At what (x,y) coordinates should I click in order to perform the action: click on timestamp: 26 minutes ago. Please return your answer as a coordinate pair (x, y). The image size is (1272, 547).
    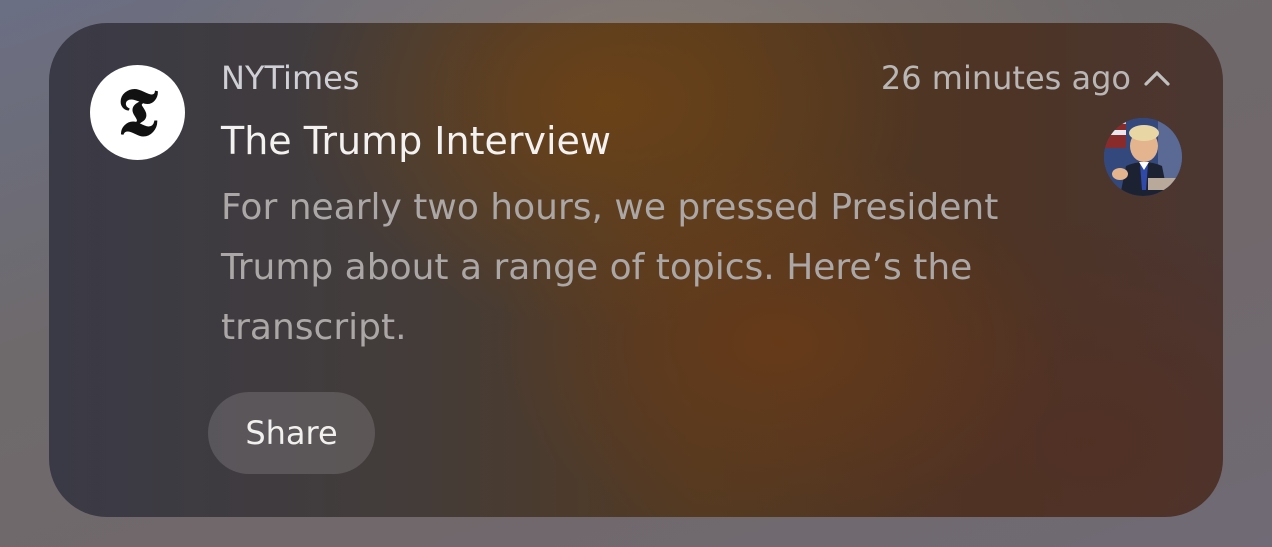
    Looking at the image, I should click on (1005, 78).